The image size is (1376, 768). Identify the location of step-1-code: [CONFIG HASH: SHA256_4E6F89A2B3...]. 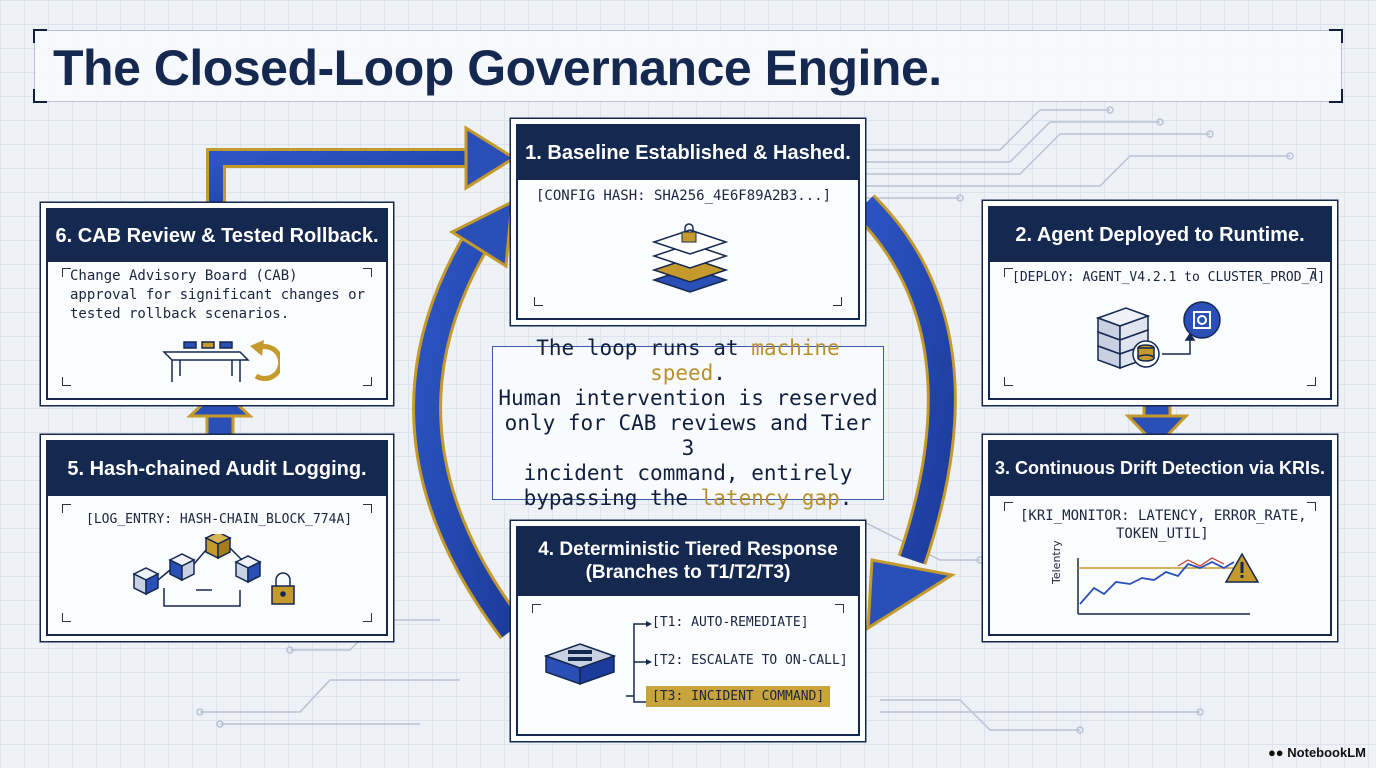
(684, 196).